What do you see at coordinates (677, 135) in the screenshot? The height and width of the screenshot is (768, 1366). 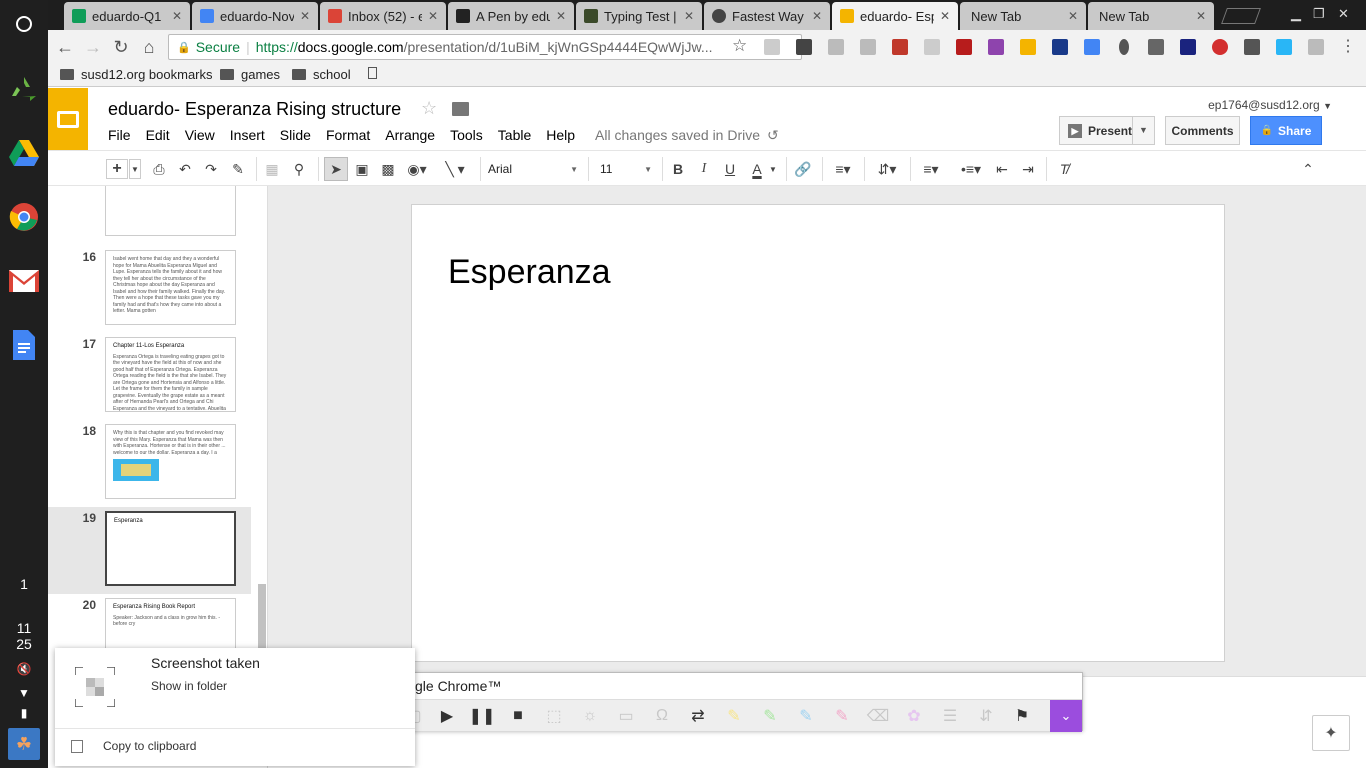 I see `save-status: All changes saved in Drive` at bounding box center [677, 135].